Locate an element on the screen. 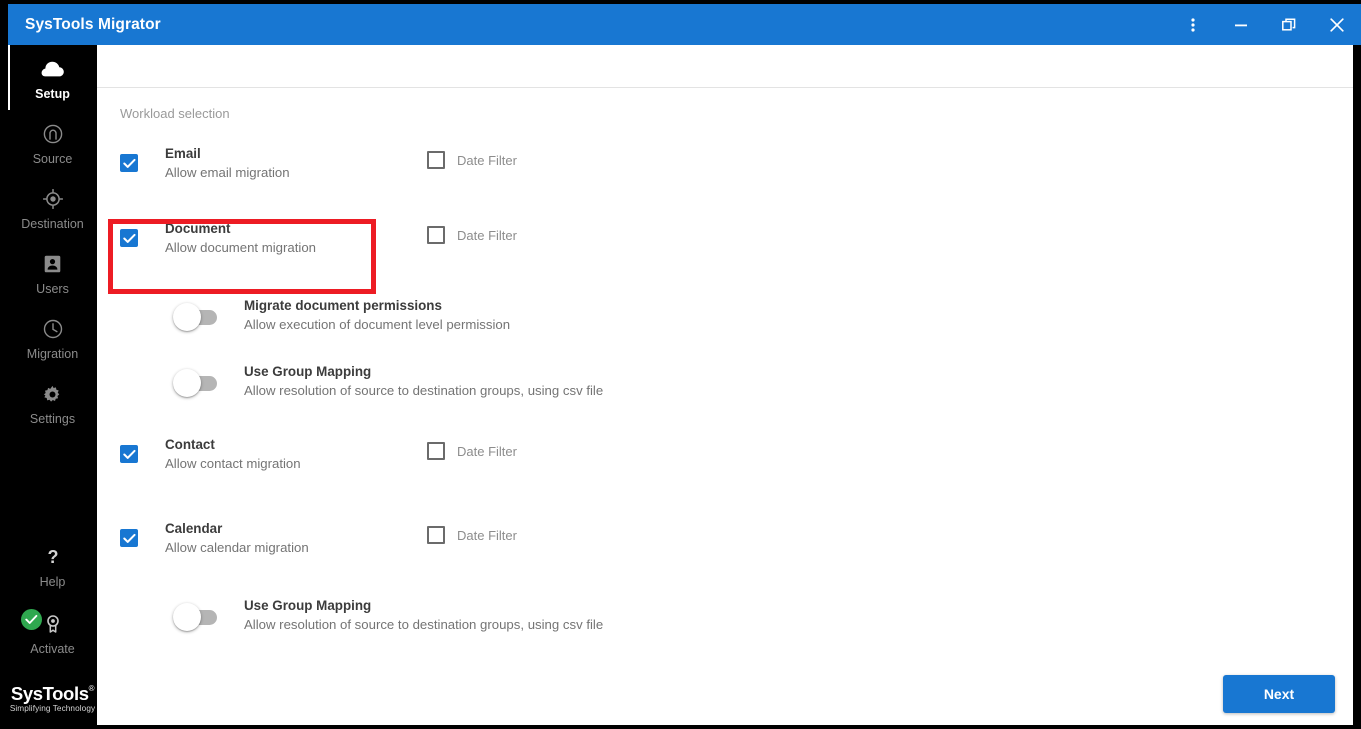  workload-subtitle: Allow contact migration is located at coordinates (233, 463).